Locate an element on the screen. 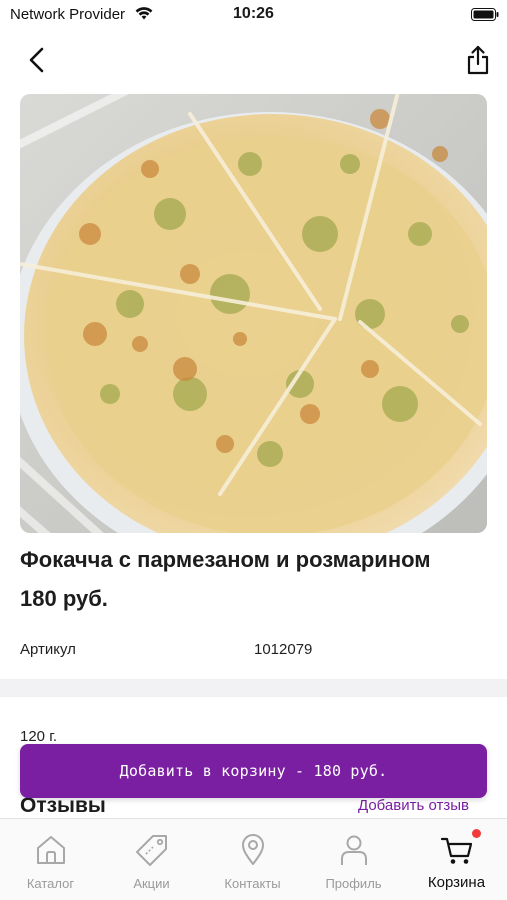 Image resolution: width=507 pixels, height=900 pixels. product-price: 180 руб. is located at coordinates (64, 598).